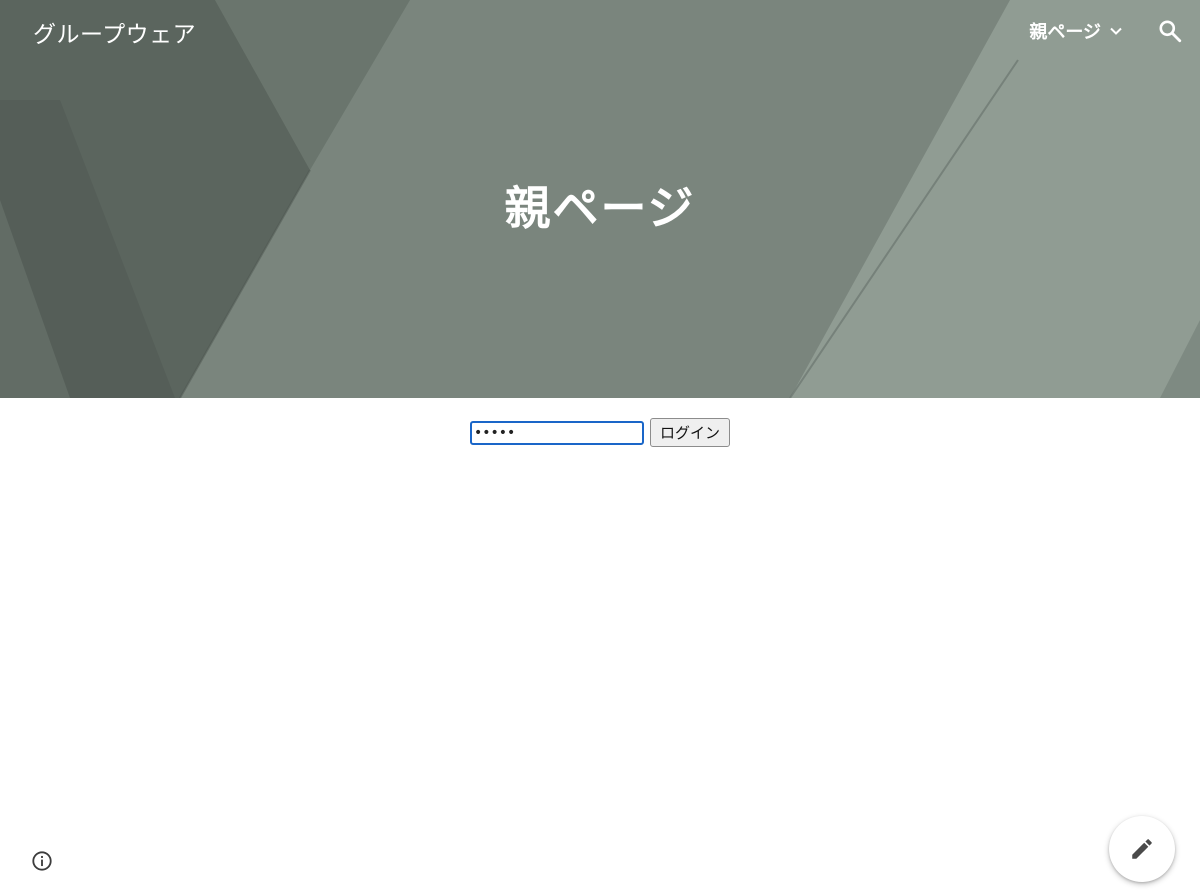 This screenshot has width=1200, height=894. Describe the element at coordinates (600, 208) in the screenshot. I see `page-title: 親ページ` at that location.